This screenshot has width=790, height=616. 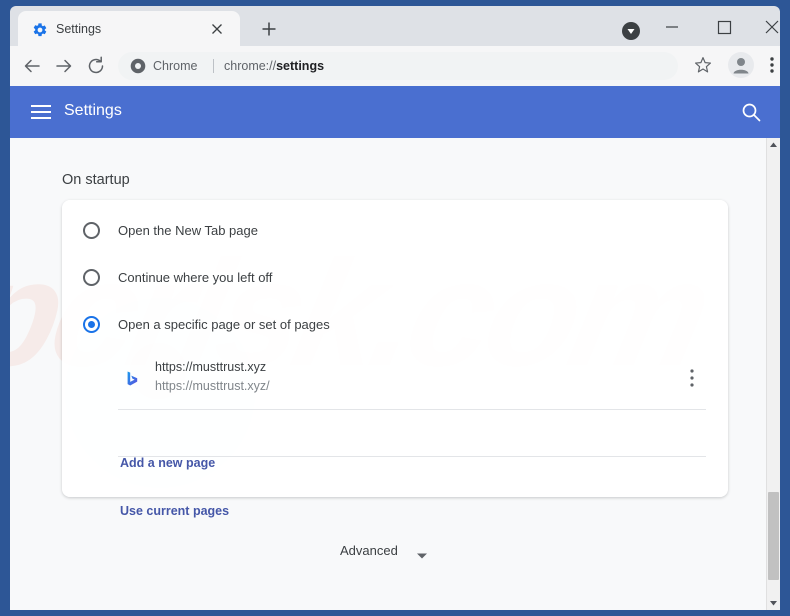 I want to click on search-icon, so click(x=751, y=112).